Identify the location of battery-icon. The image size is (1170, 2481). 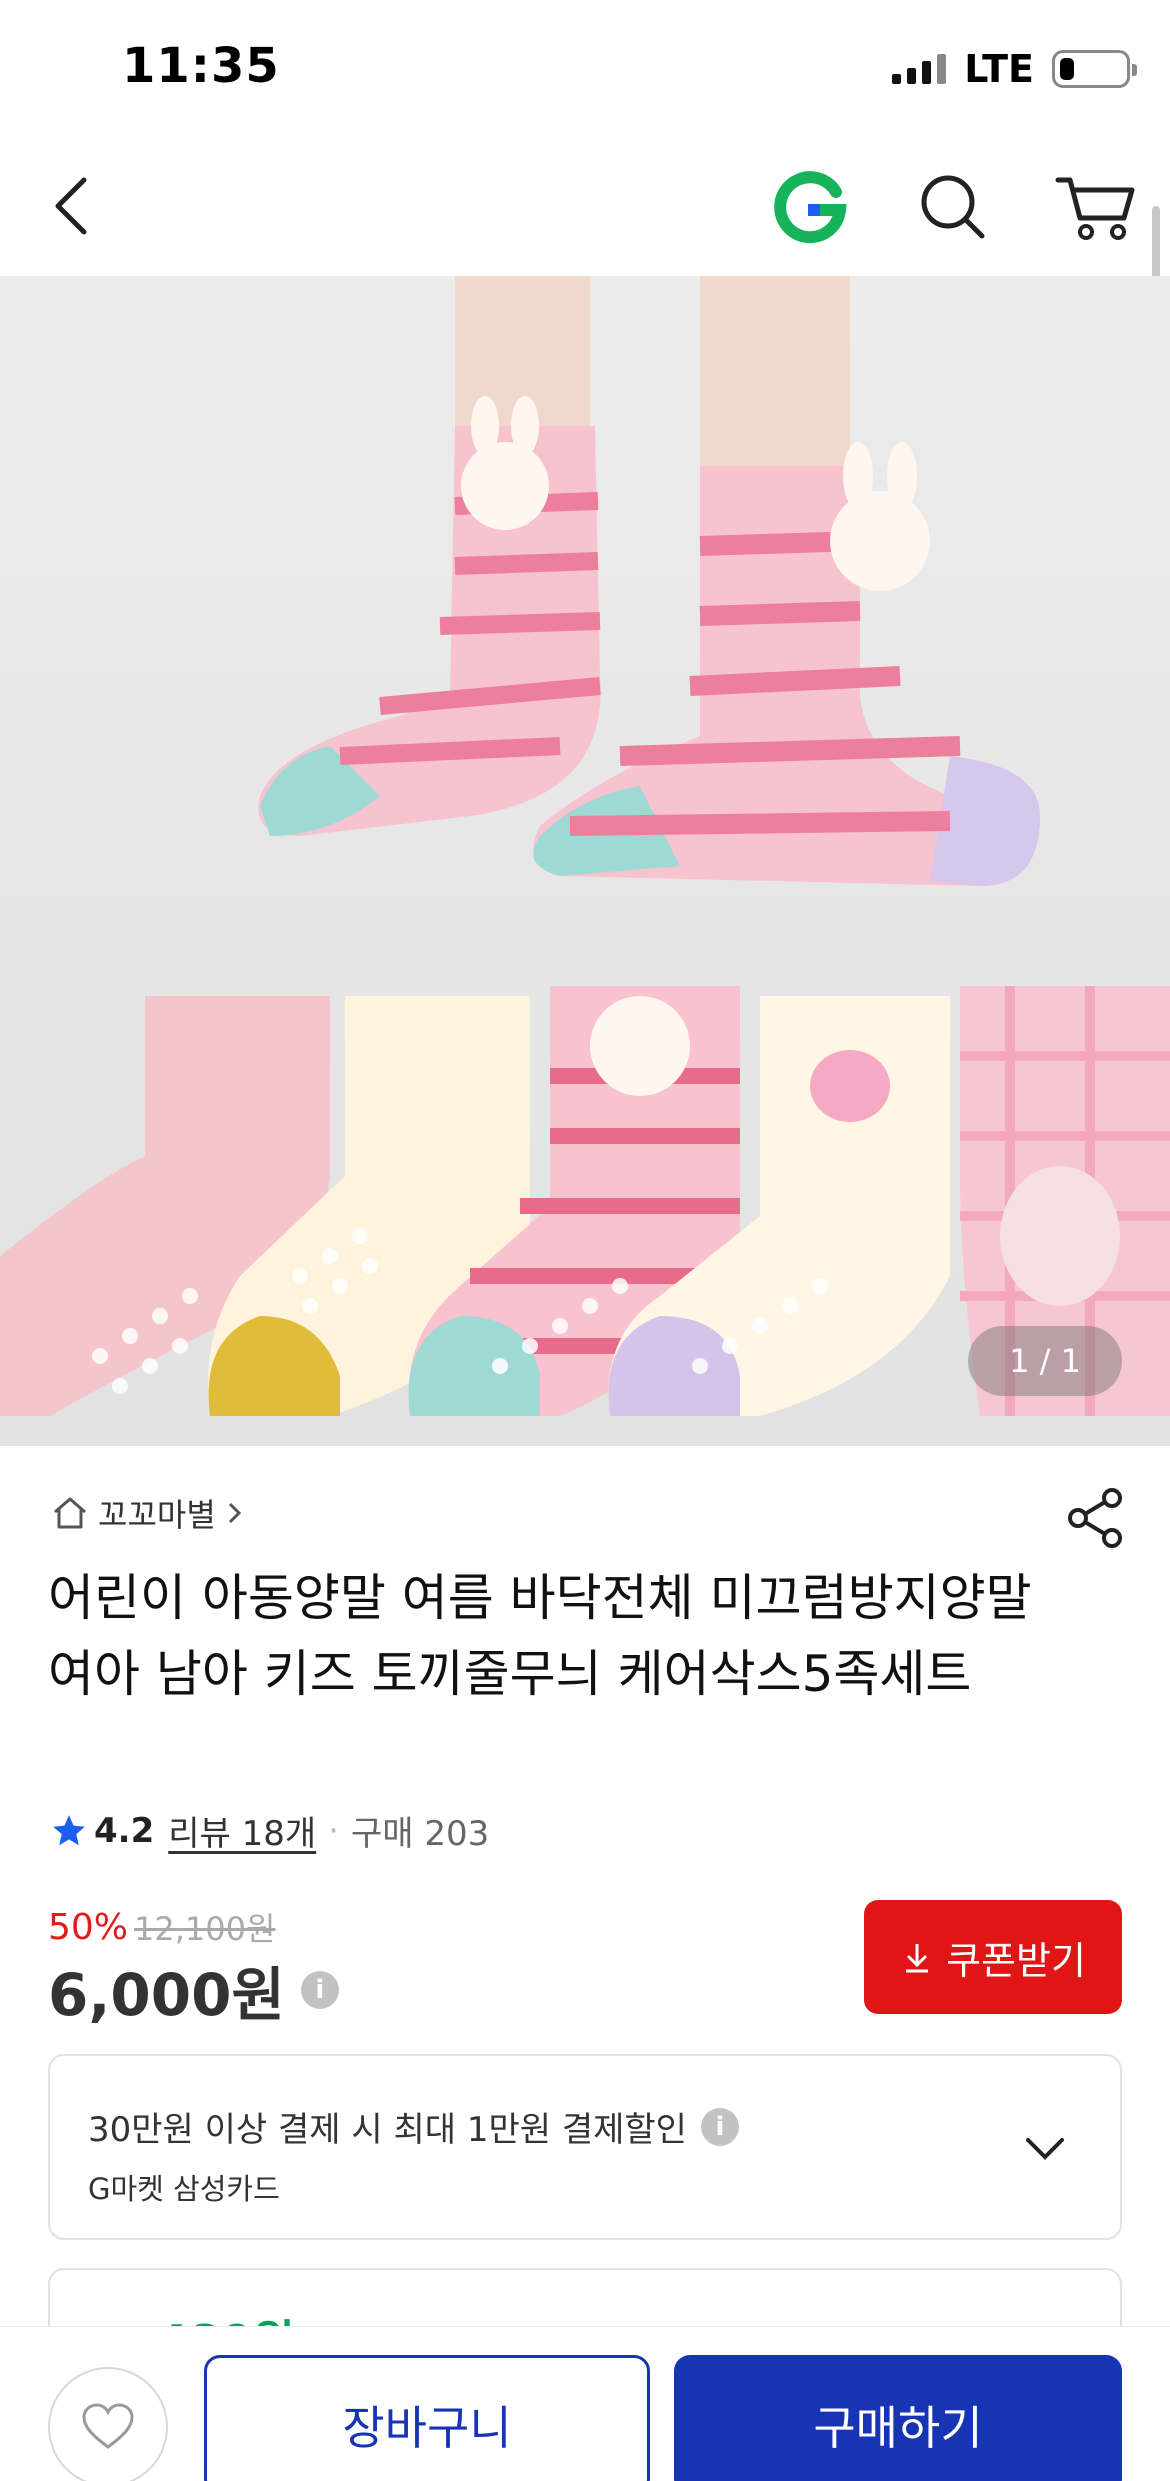
(1094, 69).